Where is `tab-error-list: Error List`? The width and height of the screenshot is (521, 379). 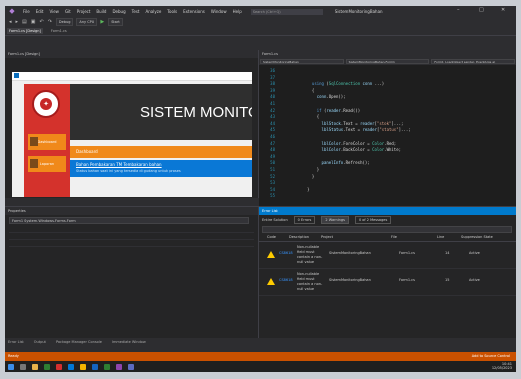
tab-error-list: Error List is located at coordinates (16, 342).